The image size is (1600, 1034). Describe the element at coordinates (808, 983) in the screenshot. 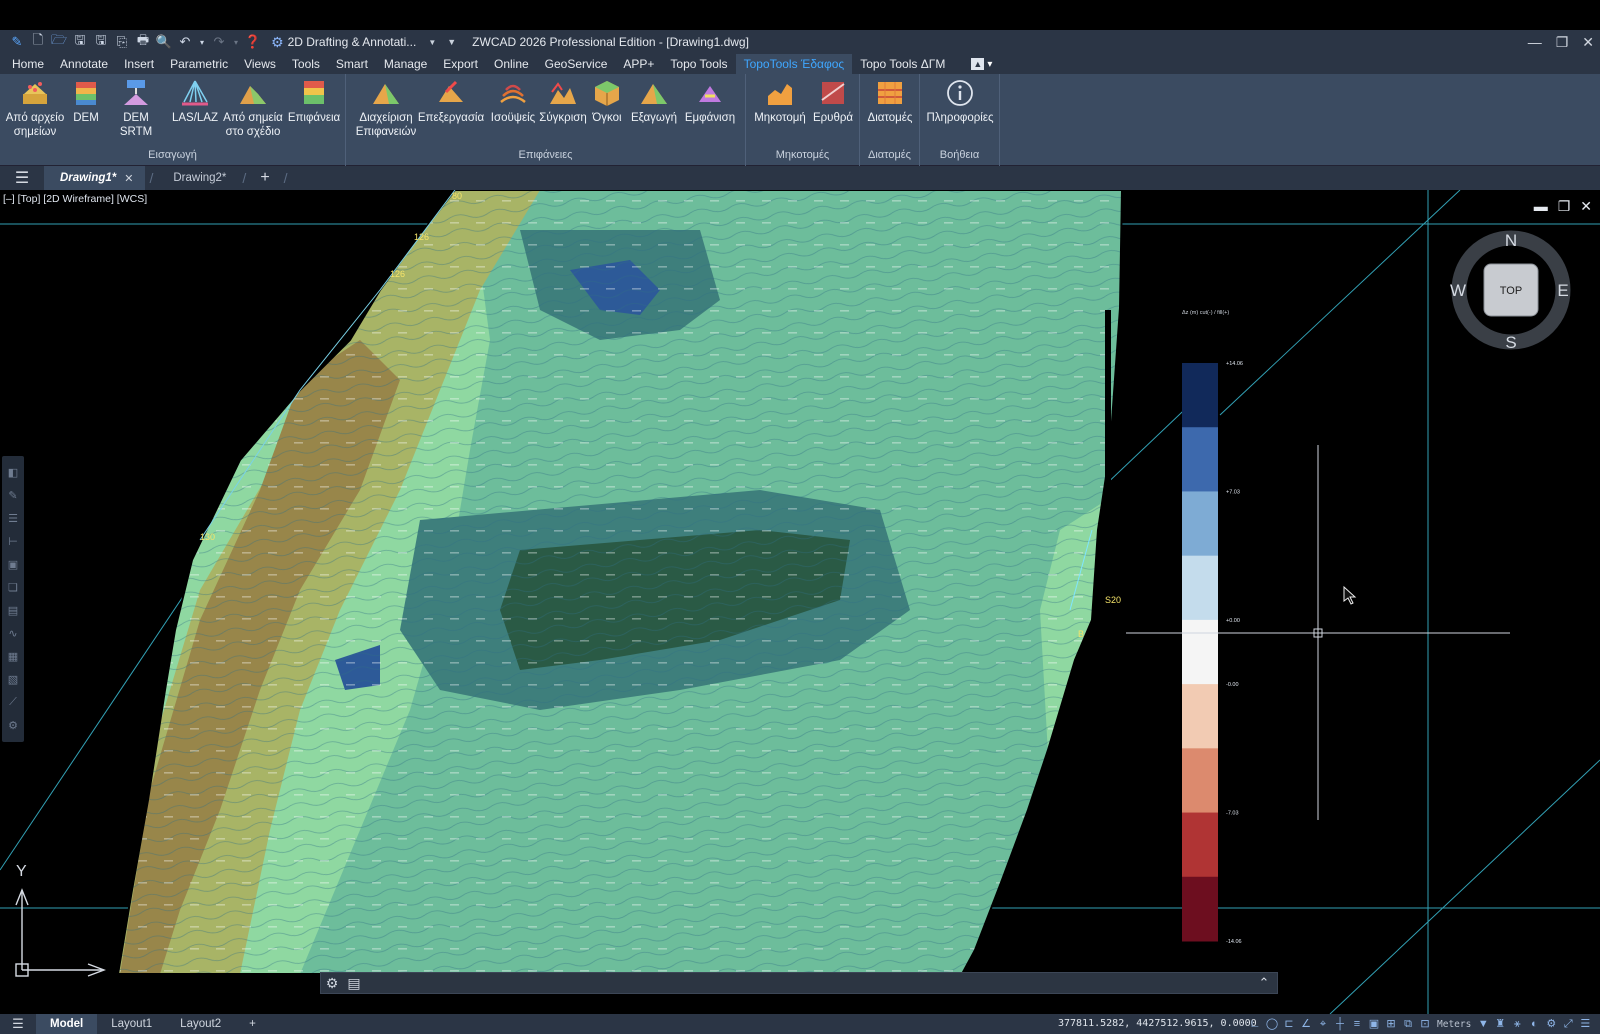

I see `command-input` at that location.